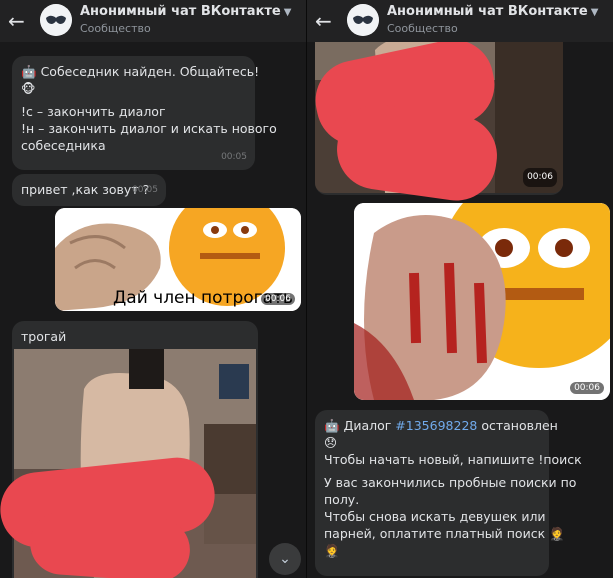 Image resolution: width=613 pixels, height=578 pixels. What do you see at coordinates (450, 482) in the screenshot?
I see `message-text: У вас закончились пробные поиски по` at bounding box center [450, 482].